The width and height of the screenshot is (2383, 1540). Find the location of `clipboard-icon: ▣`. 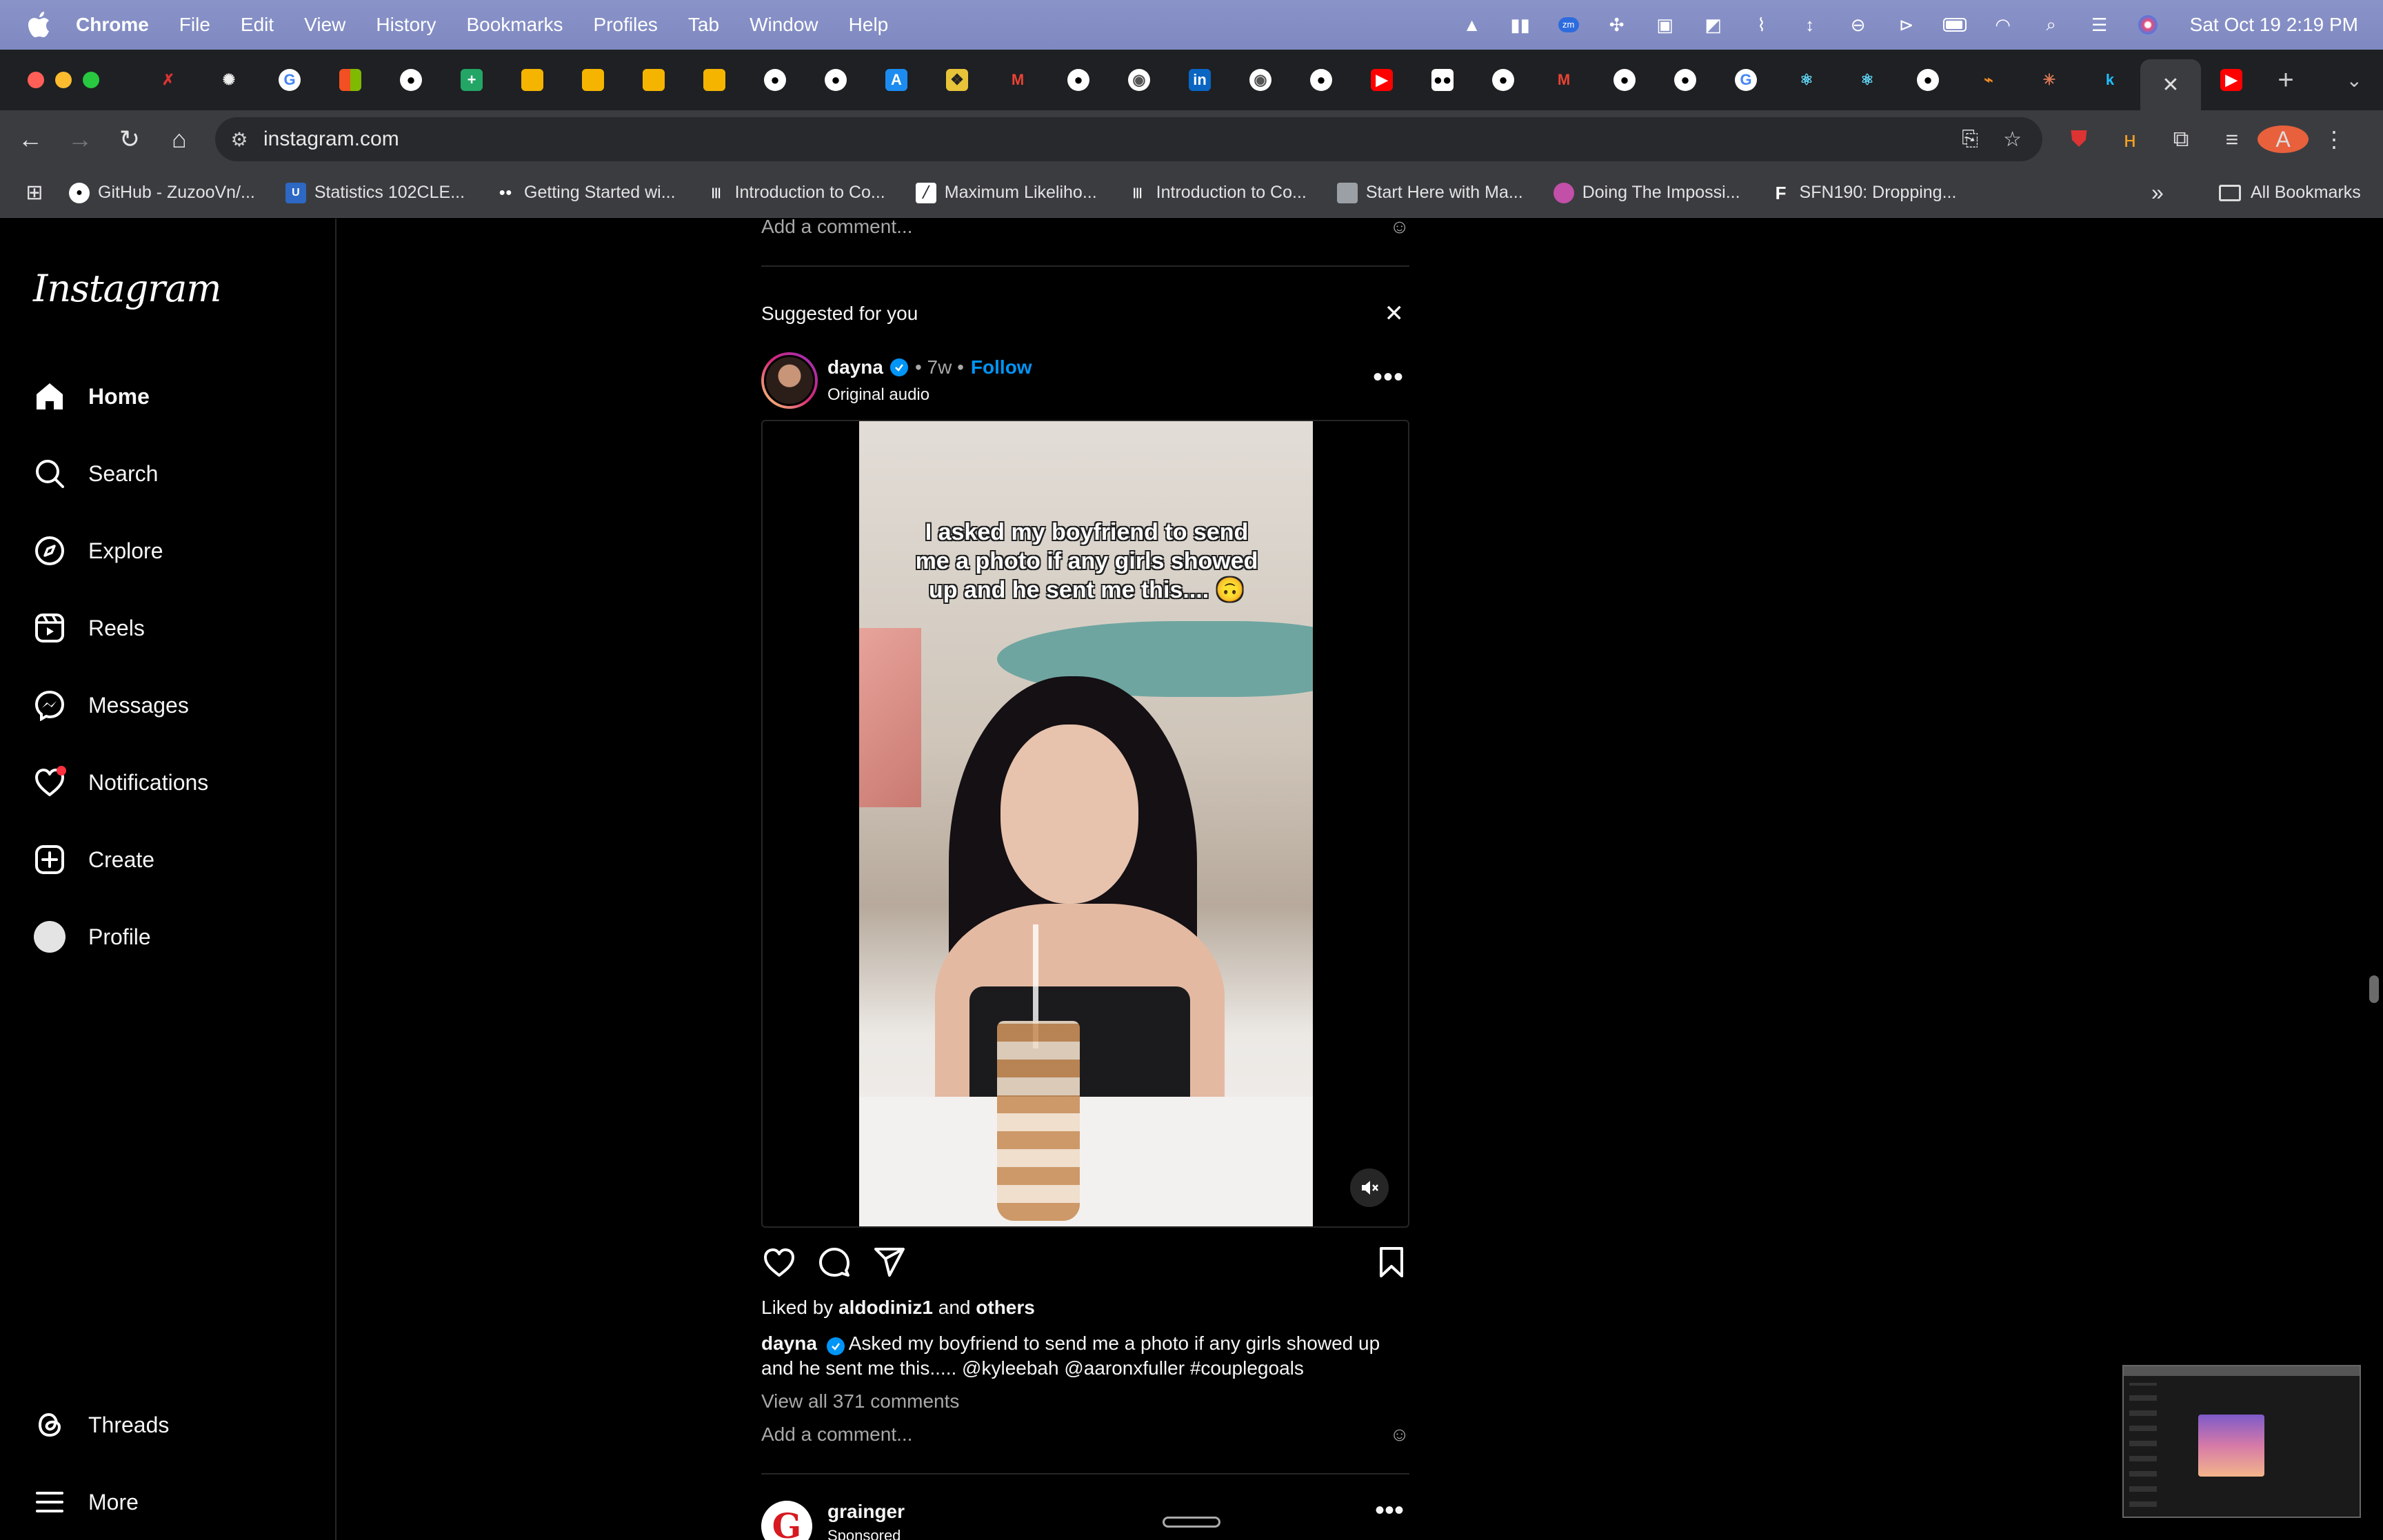

clipboard-icon: ▣ is located at coordinates (1665, 25).